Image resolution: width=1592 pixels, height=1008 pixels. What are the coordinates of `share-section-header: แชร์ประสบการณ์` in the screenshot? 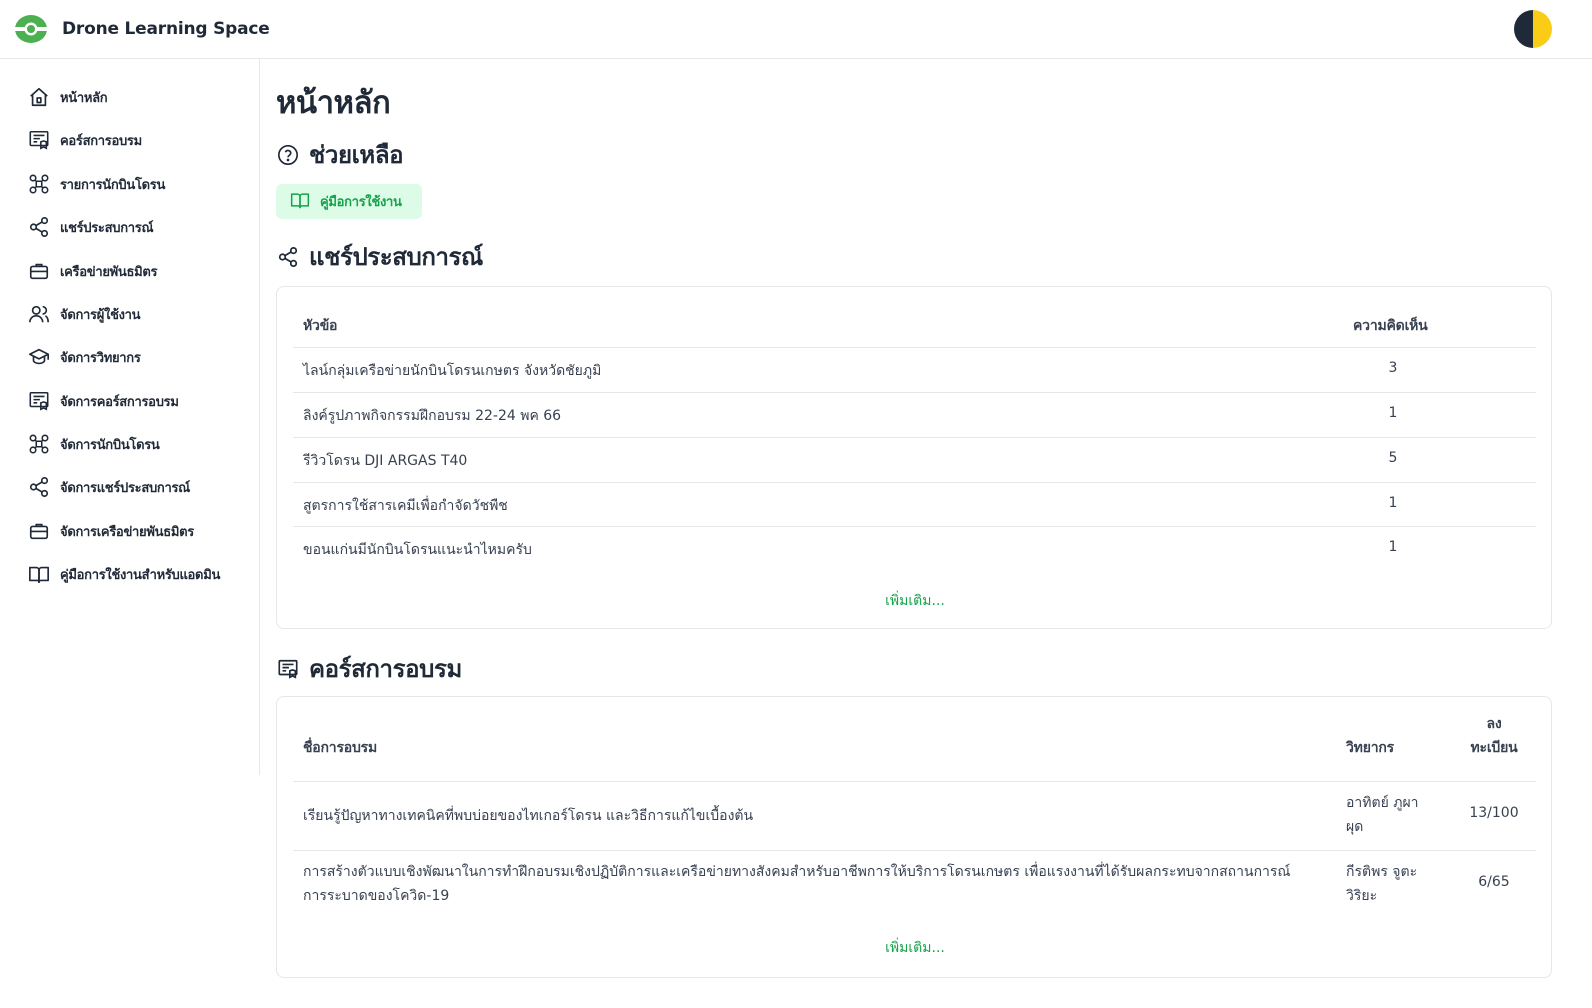 It's located at (379, 256).